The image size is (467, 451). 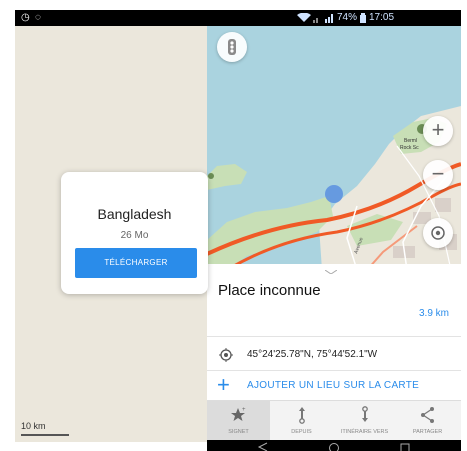 I want to click on bottom-action-bar: + SIGNET DEPUIS ITINÉRAIRE VERS PARTAGER, so click(x=334, y=420).